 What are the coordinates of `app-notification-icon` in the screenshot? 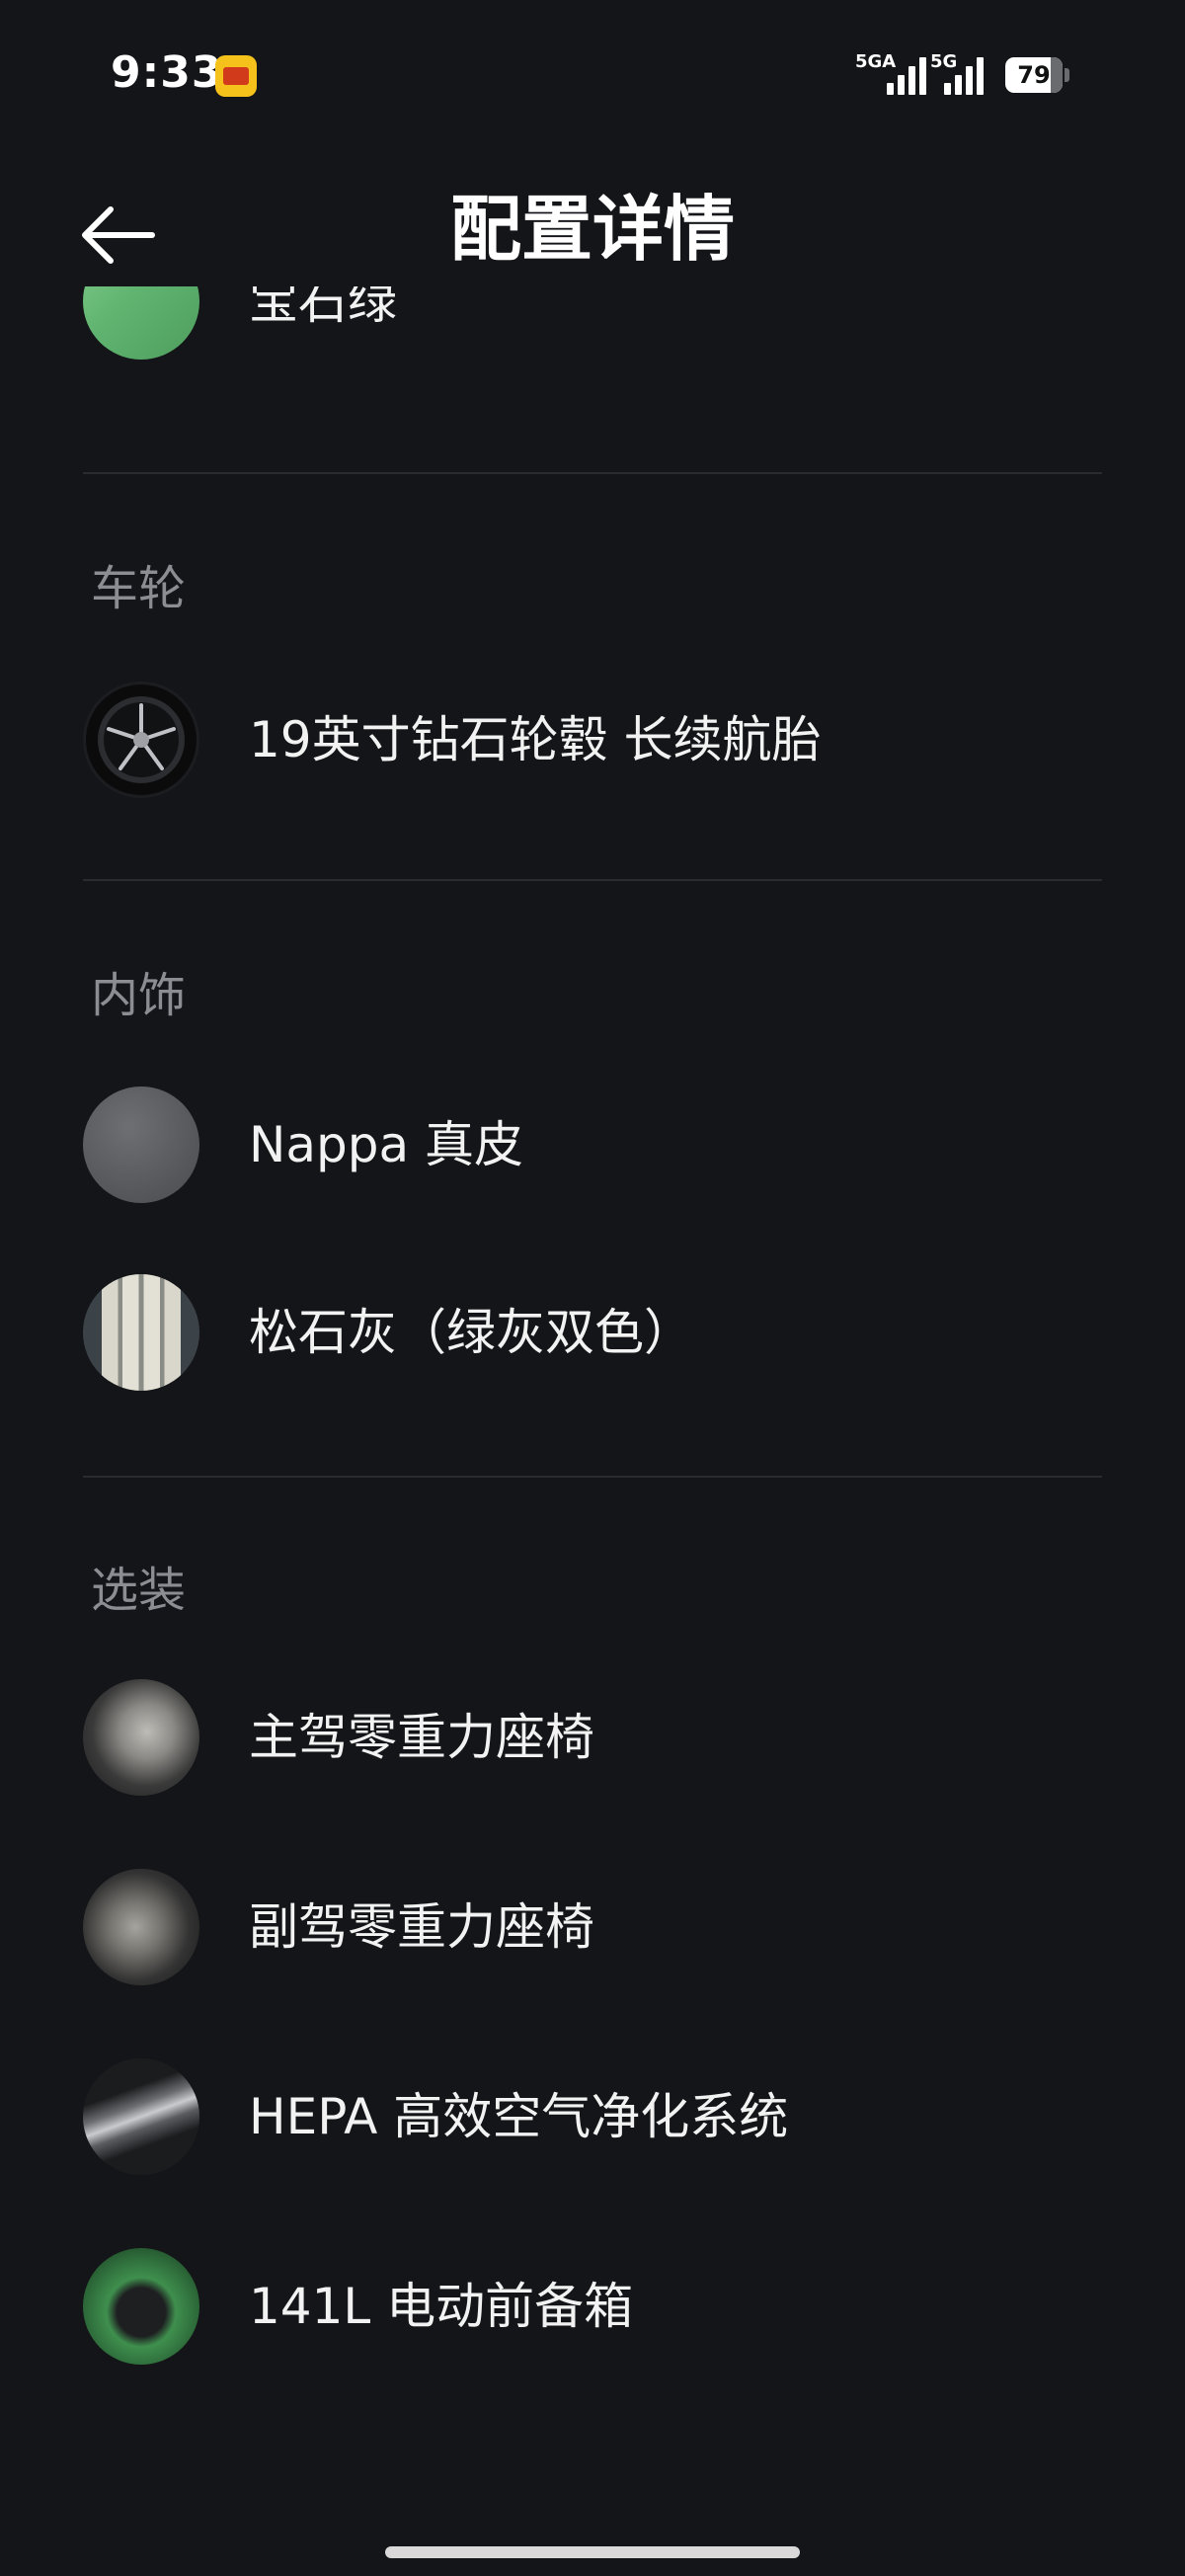 It's located at (236, 76).